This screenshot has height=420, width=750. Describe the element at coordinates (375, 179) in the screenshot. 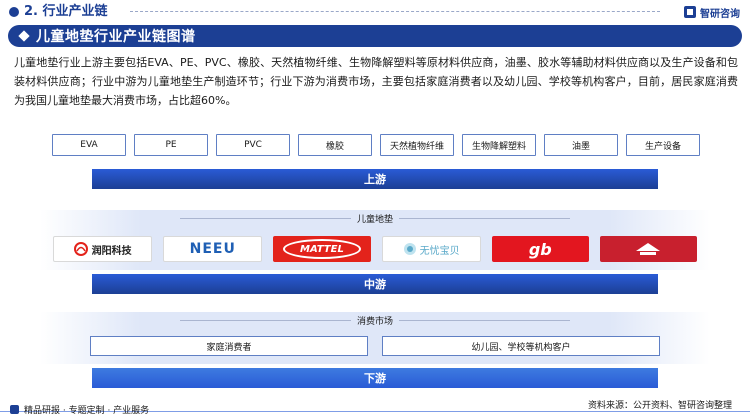

I see `upstream-bar: 上游` at that location.